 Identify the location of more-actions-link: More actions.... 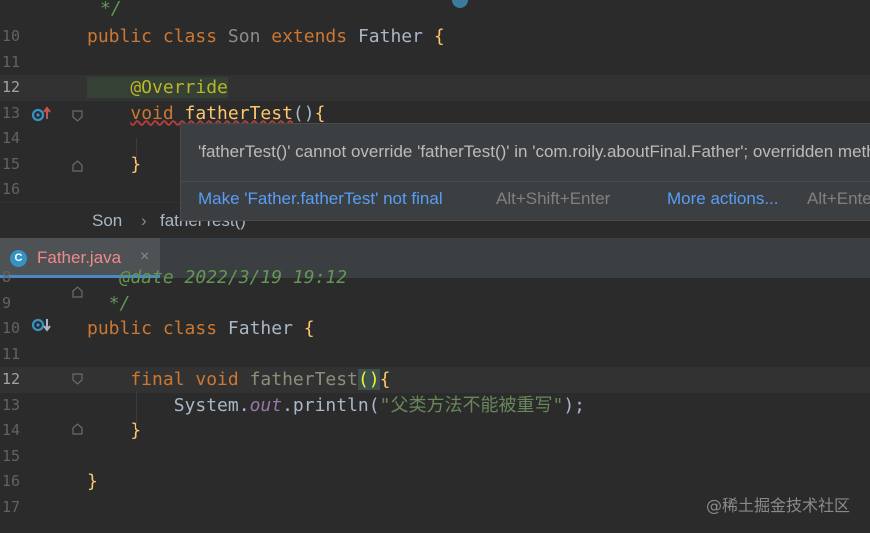
(723, 199).